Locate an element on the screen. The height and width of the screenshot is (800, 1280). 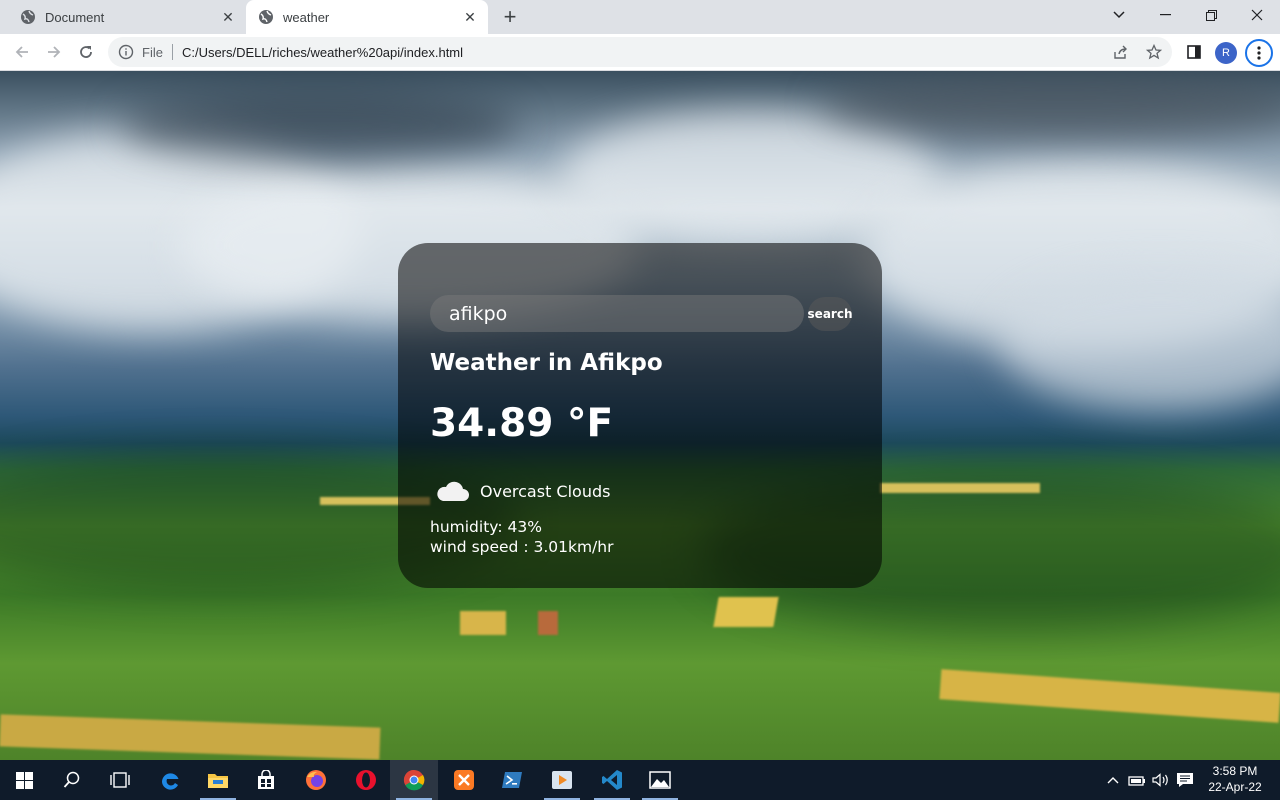
edge-icon is located at coordinates (170, 781).